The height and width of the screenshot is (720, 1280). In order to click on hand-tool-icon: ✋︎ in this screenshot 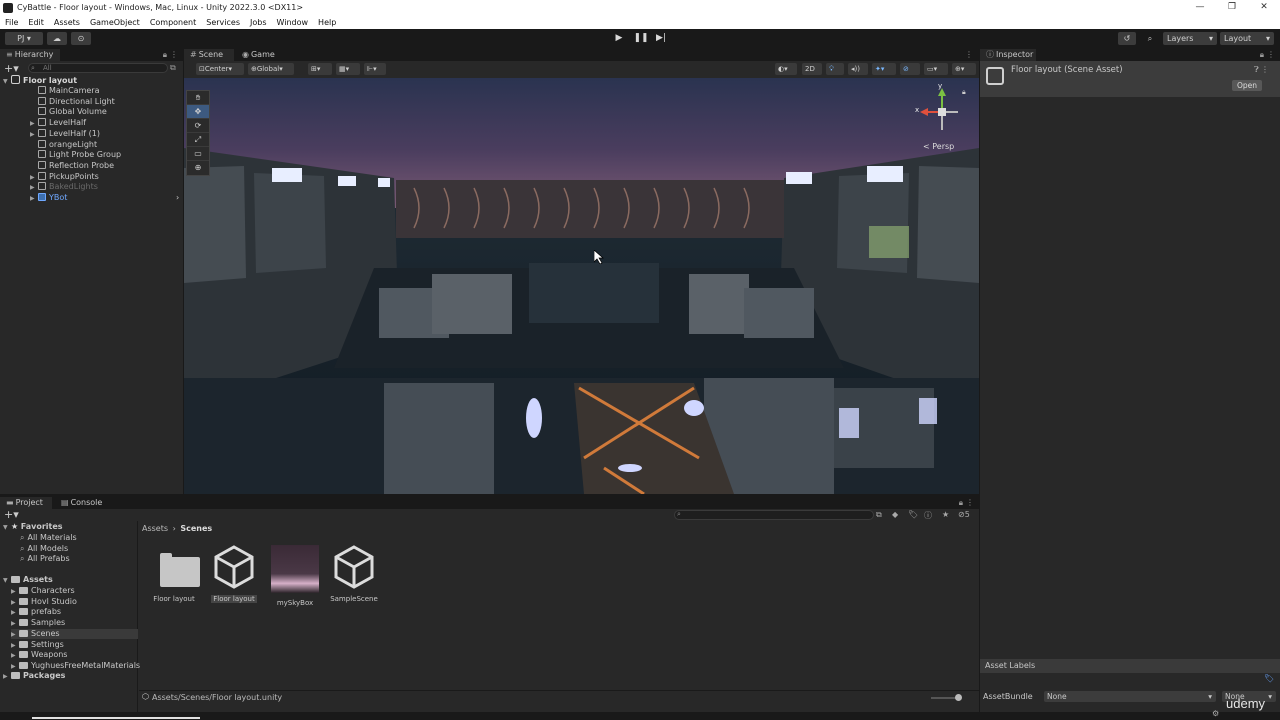, I will do `click(198, 98)`.